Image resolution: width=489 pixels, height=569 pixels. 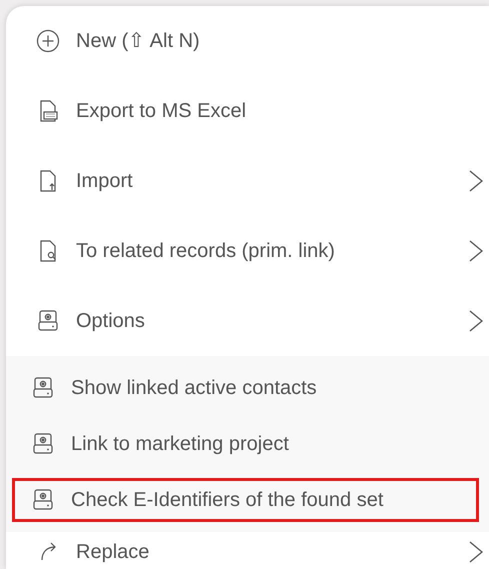 What do you see at coordinates (113, 552) in the screenshot?
I see `menu-item-label: Replace` at bounding box center [113, 552].